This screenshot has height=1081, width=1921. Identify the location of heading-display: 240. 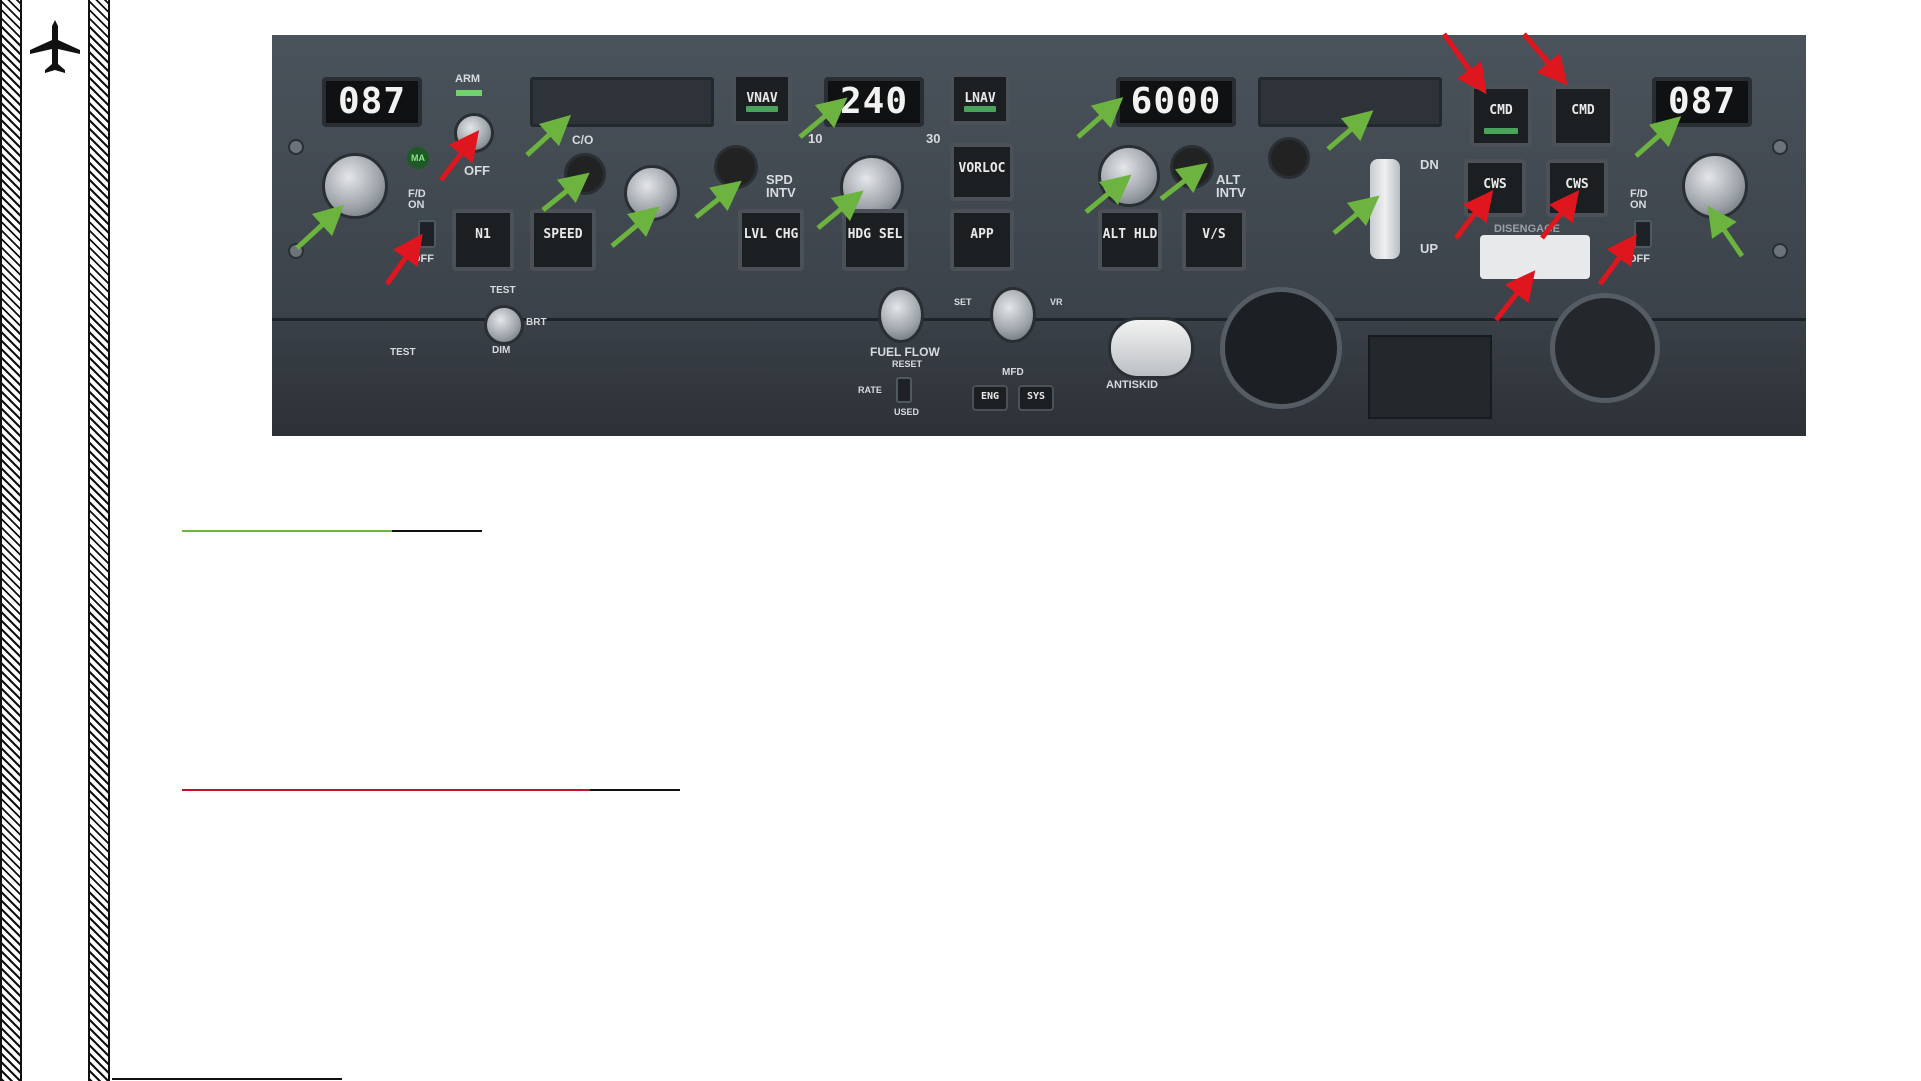
(874, 102).